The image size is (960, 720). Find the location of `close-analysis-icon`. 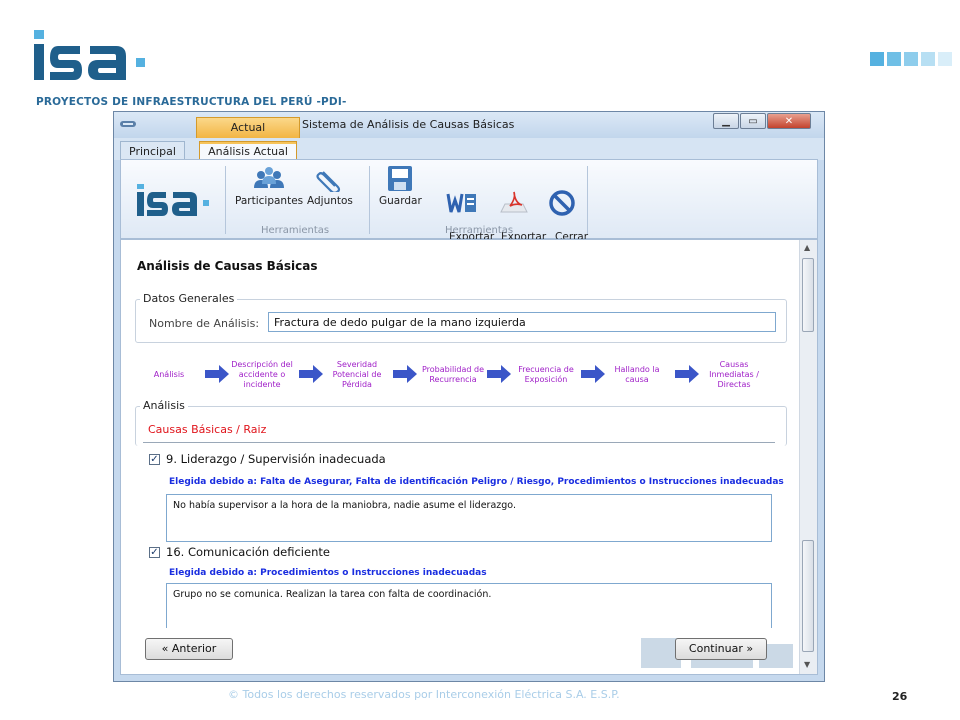

close-analysis-icon is located at coordinates (561, 203).